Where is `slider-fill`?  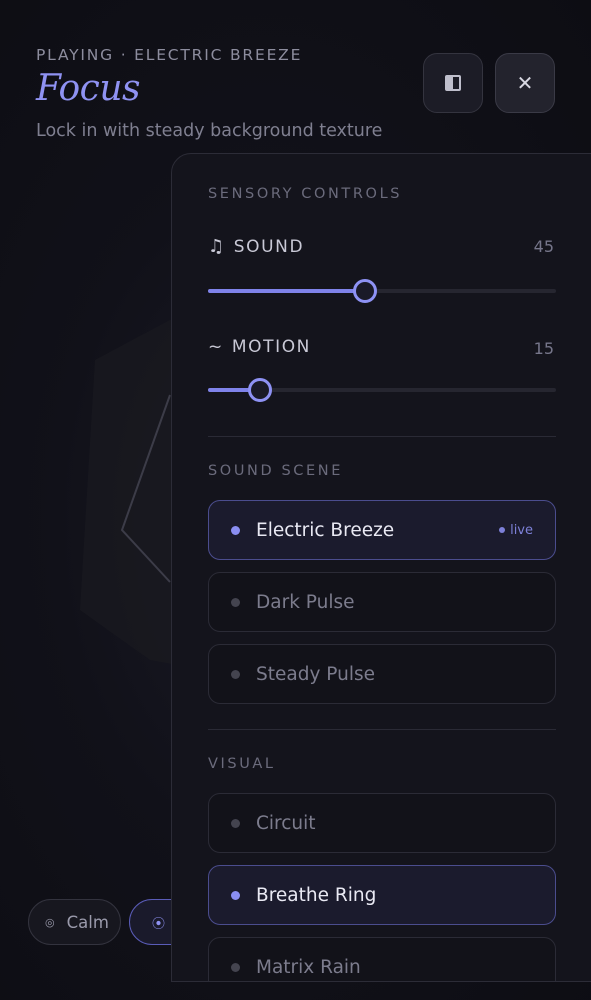 slider-fill is located at coordinates (286, 291).